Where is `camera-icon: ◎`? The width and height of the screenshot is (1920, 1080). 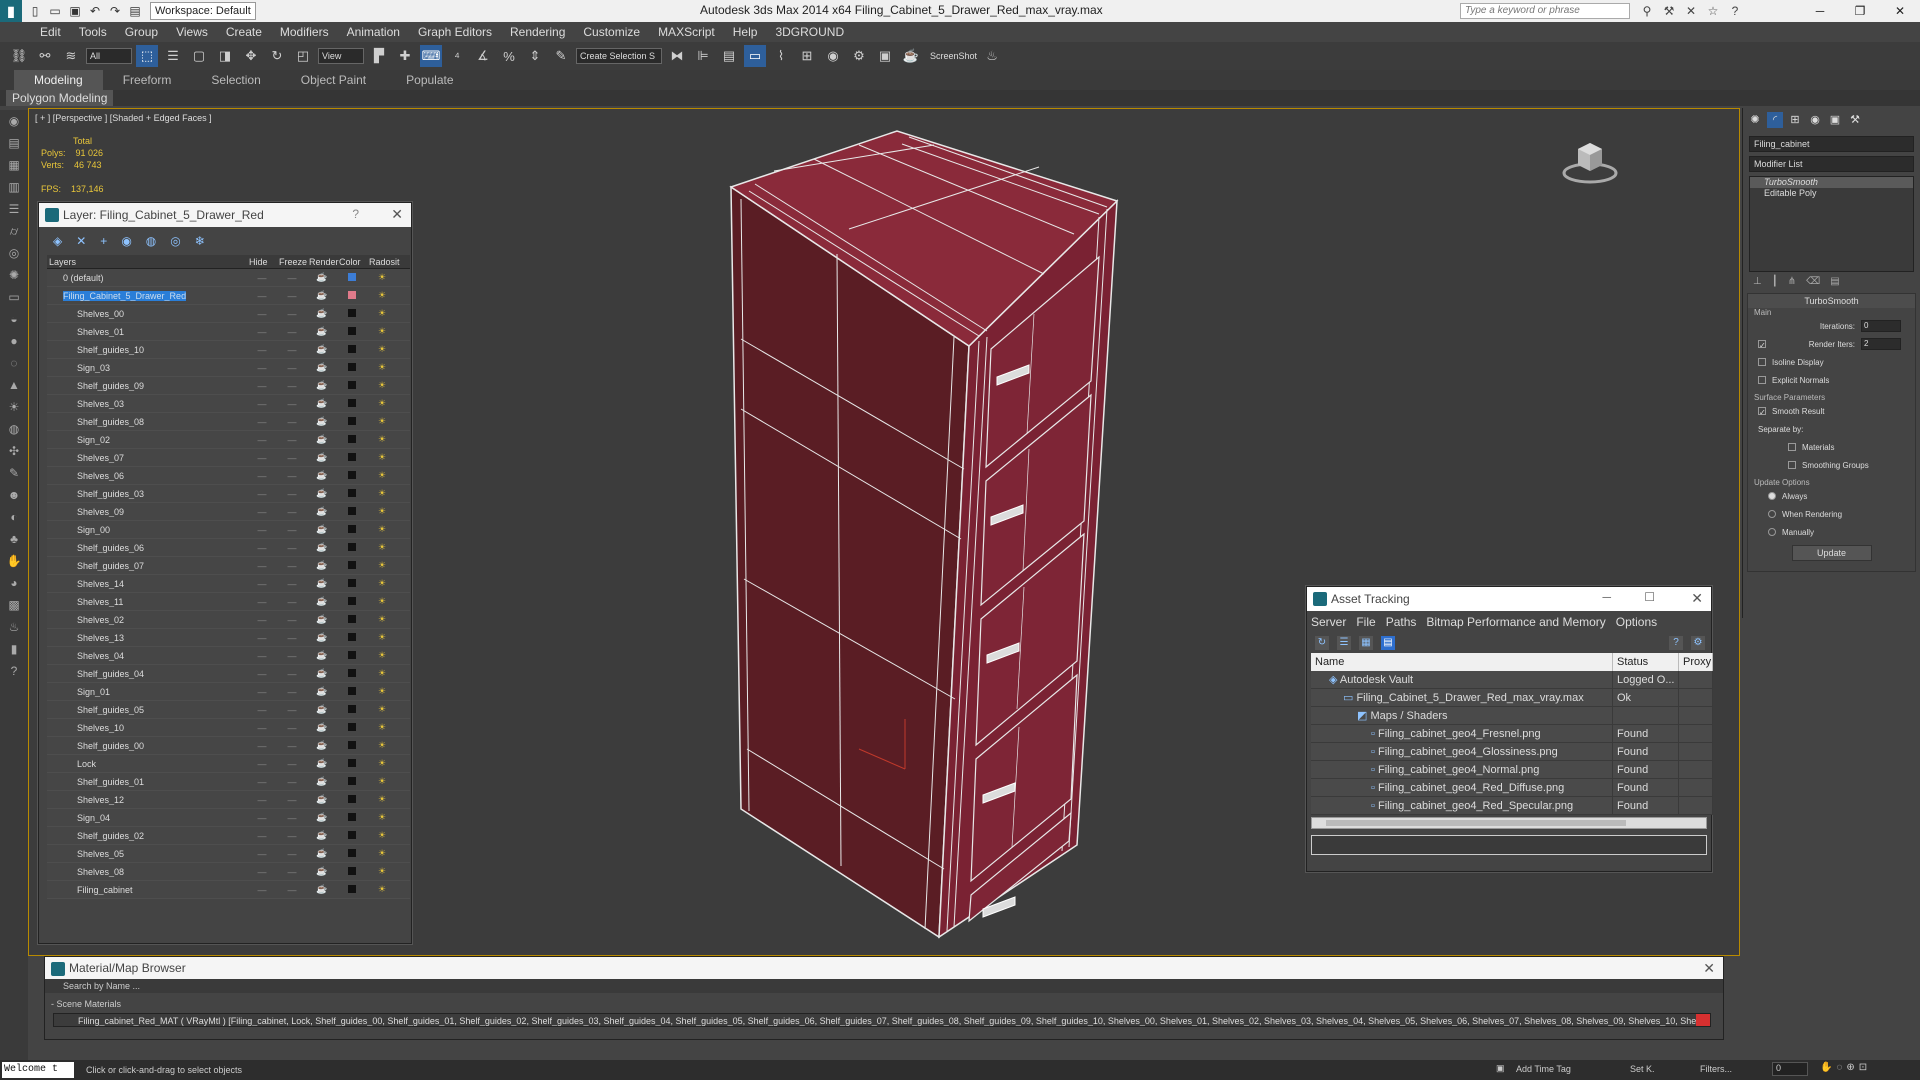 camera-icon: ◎ is located at coordinates (14, 253).